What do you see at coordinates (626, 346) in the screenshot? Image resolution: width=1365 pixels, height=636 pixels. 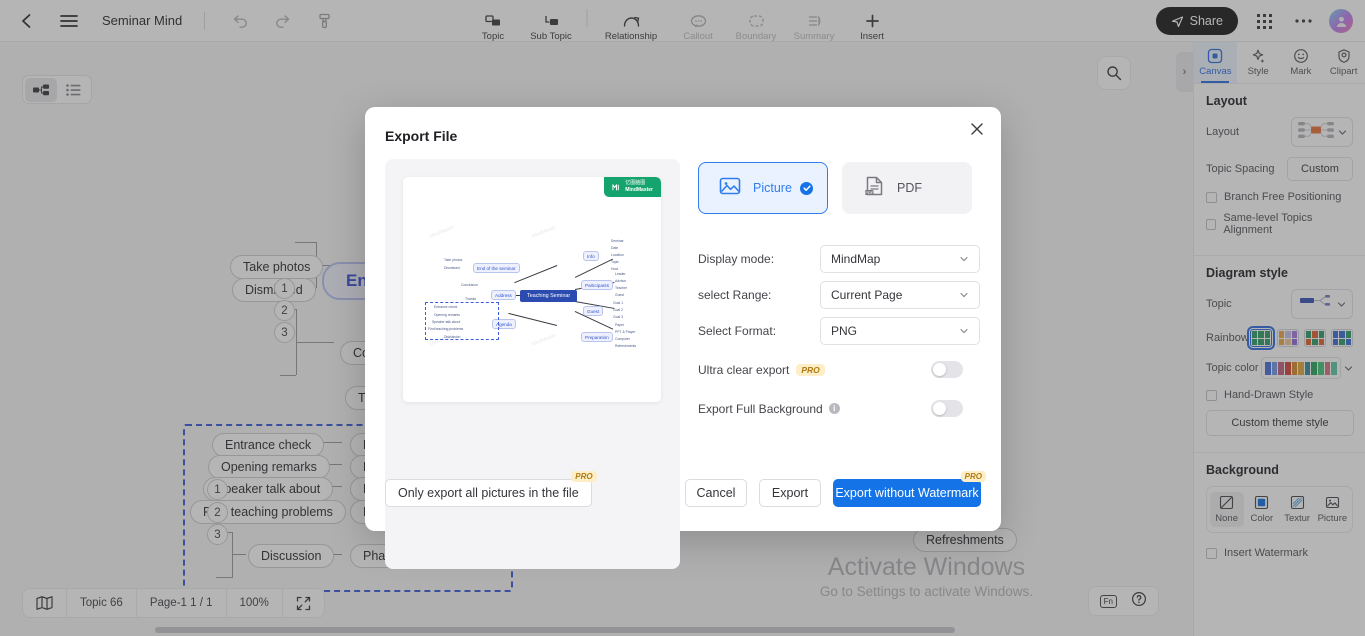 I see `preview-leaf: Refreshments` at bounding box center [626, 346].